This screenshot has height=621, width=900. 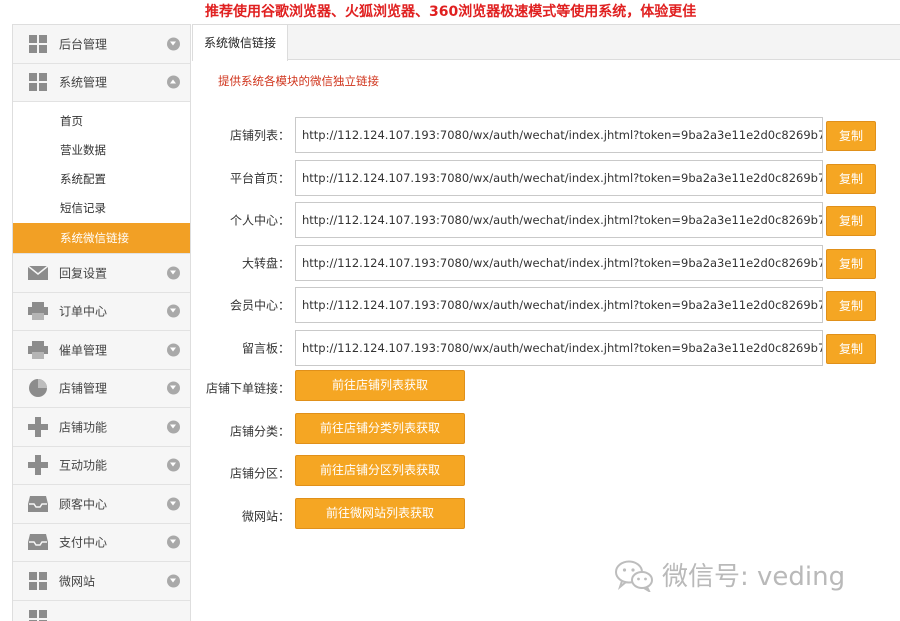 What do you see at coordinates (546, 42) in the screenshot?
I see `tab-bar: 系统微信链接` at bounding box center [546, 42].